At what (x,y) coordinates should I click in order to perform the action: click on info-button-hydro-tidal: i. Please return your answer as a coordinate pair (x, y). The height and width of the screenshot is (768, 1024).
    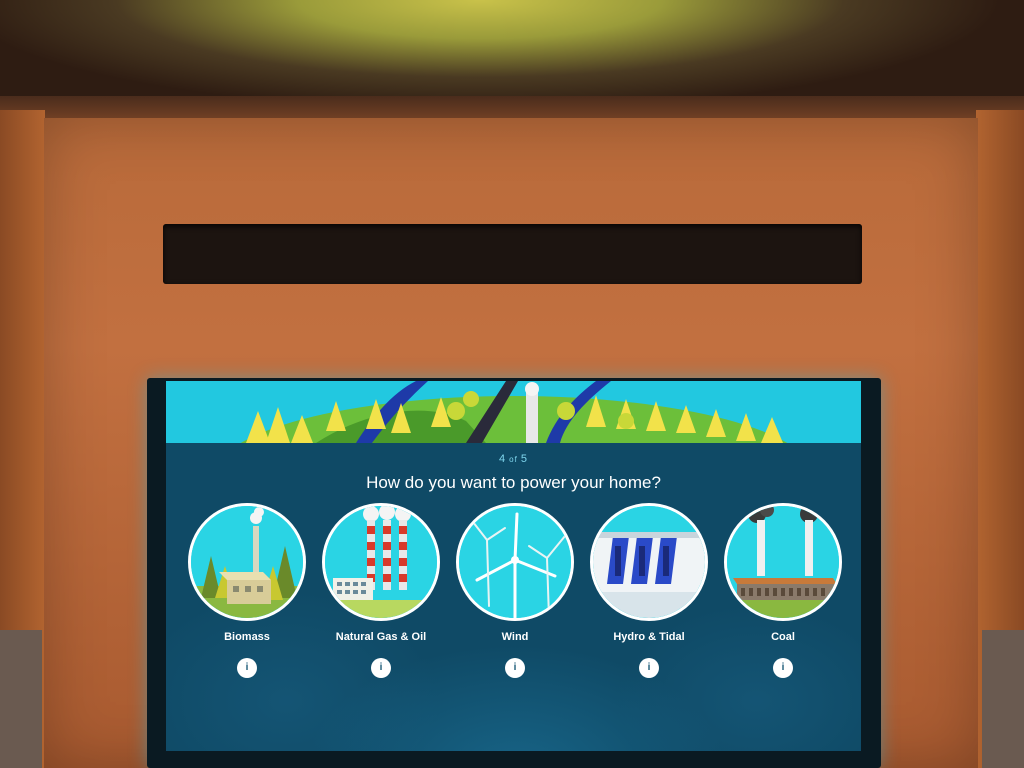
    Looking at the image, I should click on (649, 668).